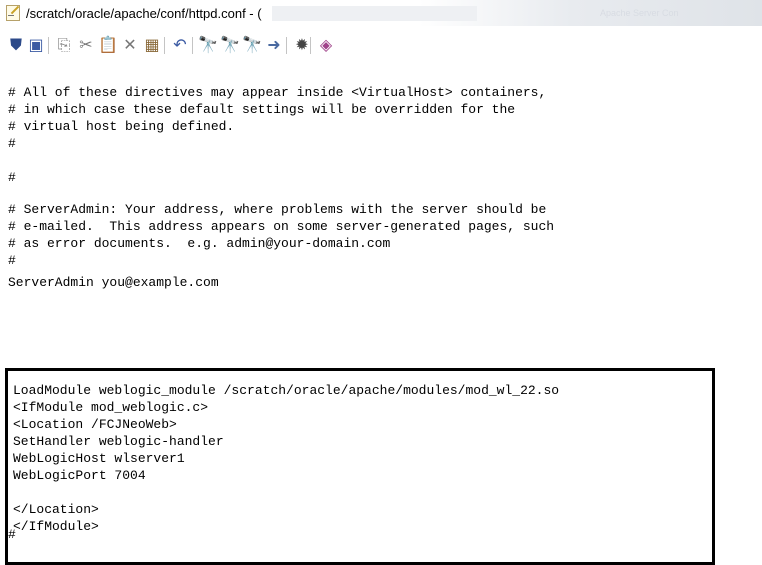 This screenshot has height=565, width=762. I want to click on editor-line: # virtual host being defined., so click(121, 126).